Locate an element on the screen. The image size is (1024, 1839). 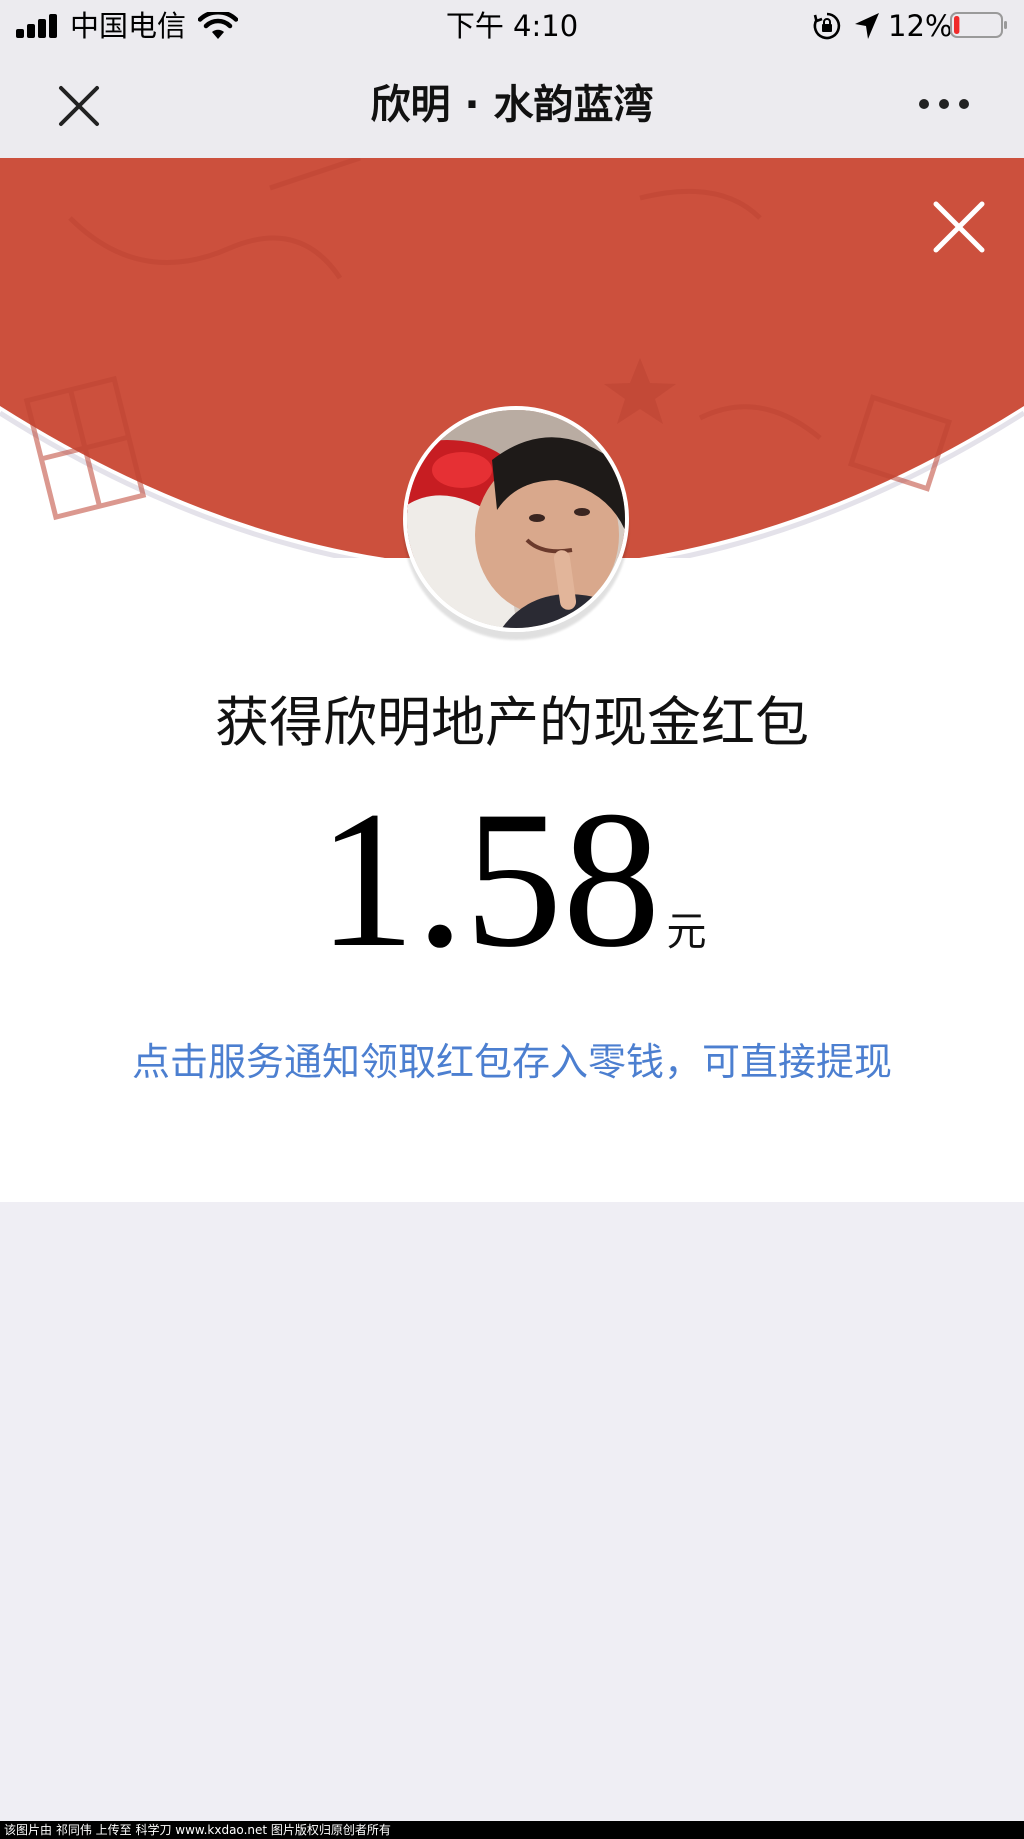
packet-title: 获得欣明地产的现金红包 is located at coordinates (512, 722).